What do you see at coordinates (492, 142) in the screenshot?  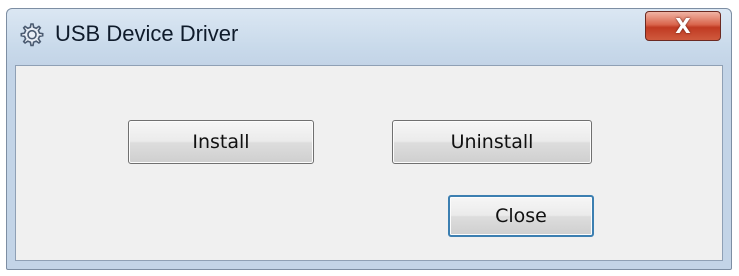 I see `uninstall-button: Uninstall` at bounding box center [492, 142].